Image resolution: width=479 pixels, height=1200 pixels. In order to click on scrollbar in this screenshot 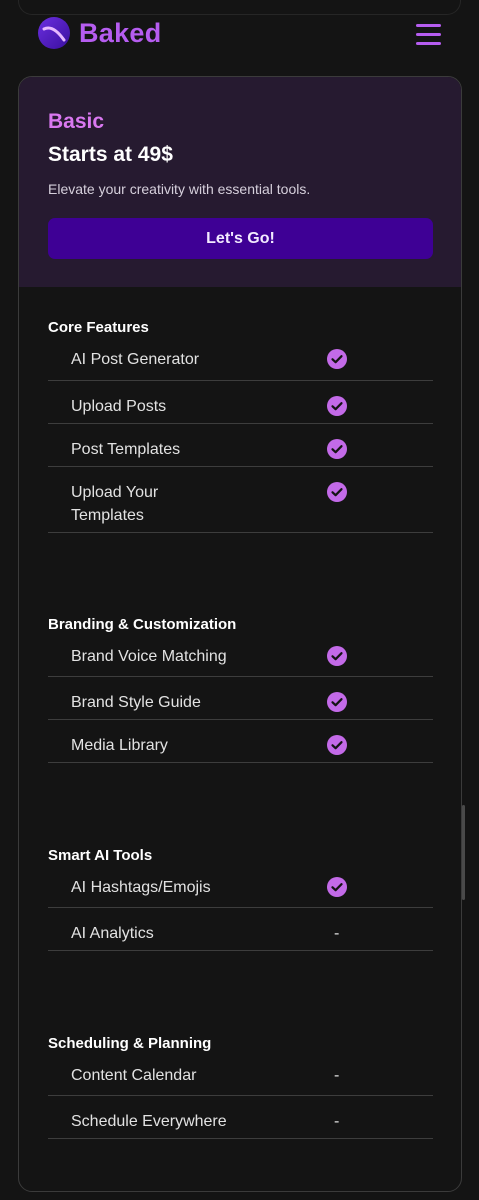, I will do `click(463, 852)`.